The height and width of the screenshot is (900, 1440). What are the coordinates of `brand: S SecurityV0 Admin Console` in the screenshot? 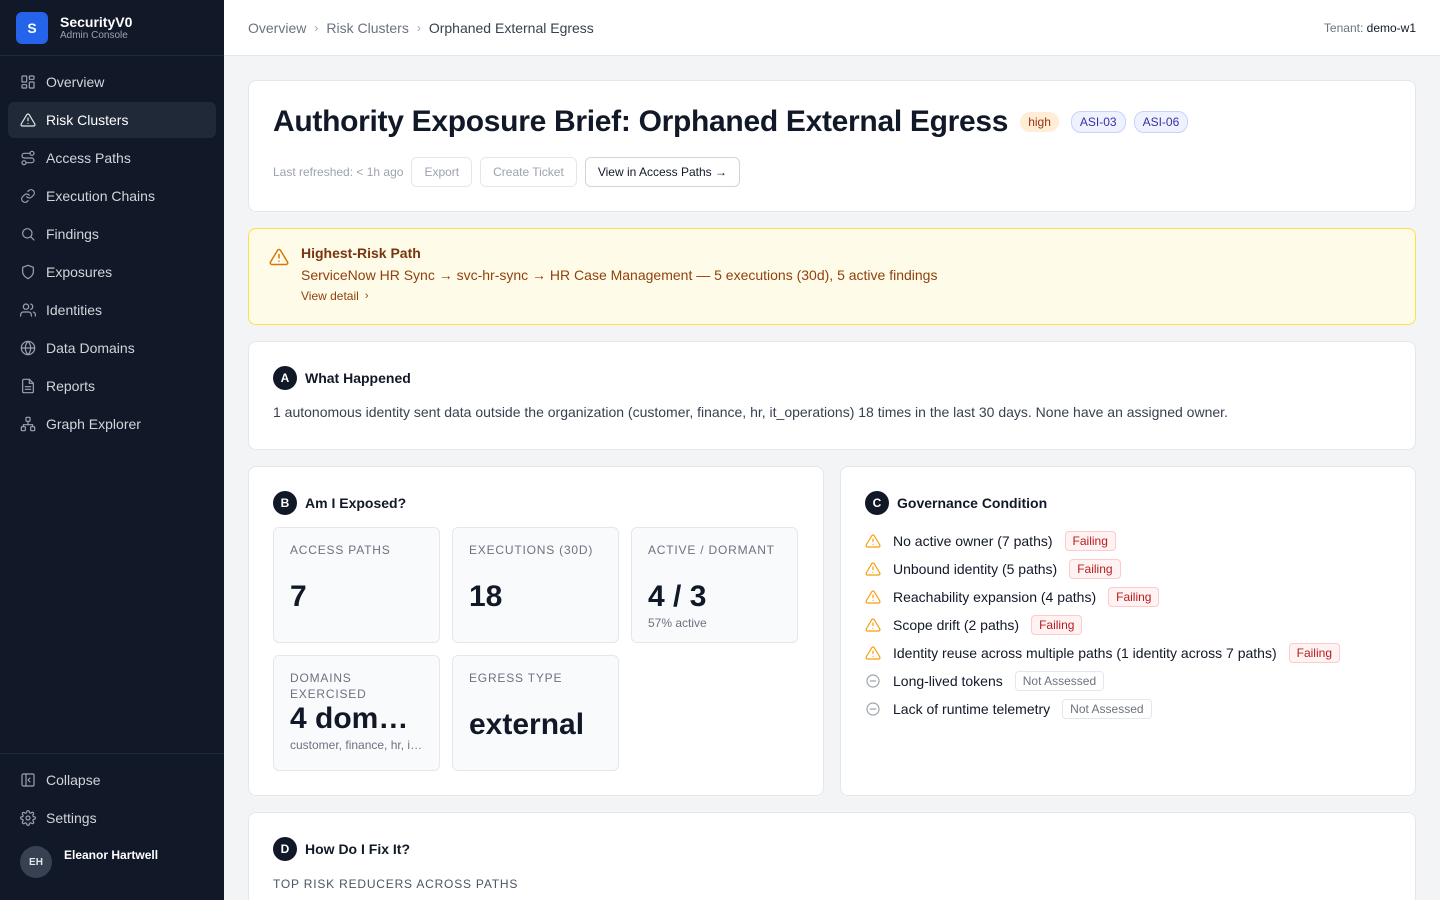 It's located at (112, 28).